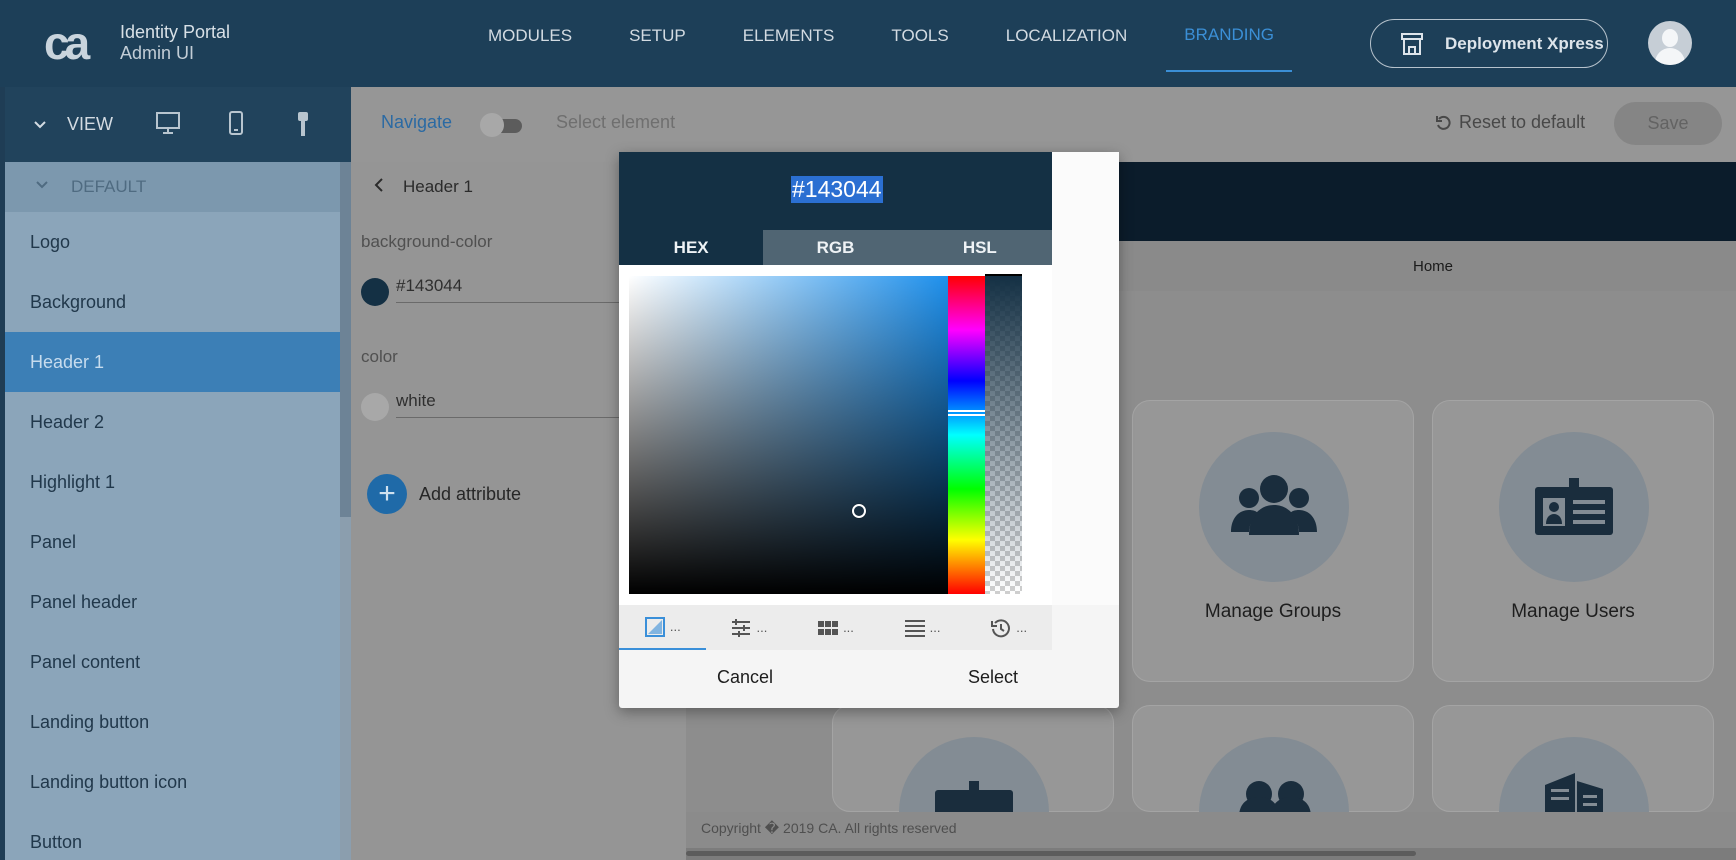  Describe the element at coordinates (966, 435) in the screenshot. I see `hue-slider` at that location.